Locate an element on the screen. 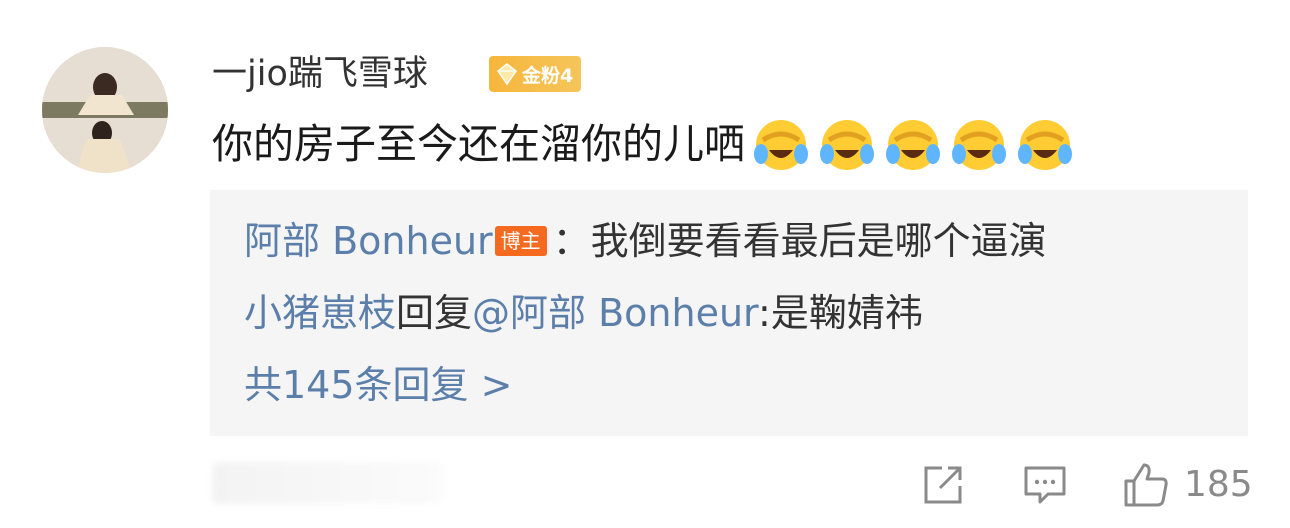 This screenshot has height=528, width=1290. reply-author: 小猪崽枝 is located at coordinates (320, 313).